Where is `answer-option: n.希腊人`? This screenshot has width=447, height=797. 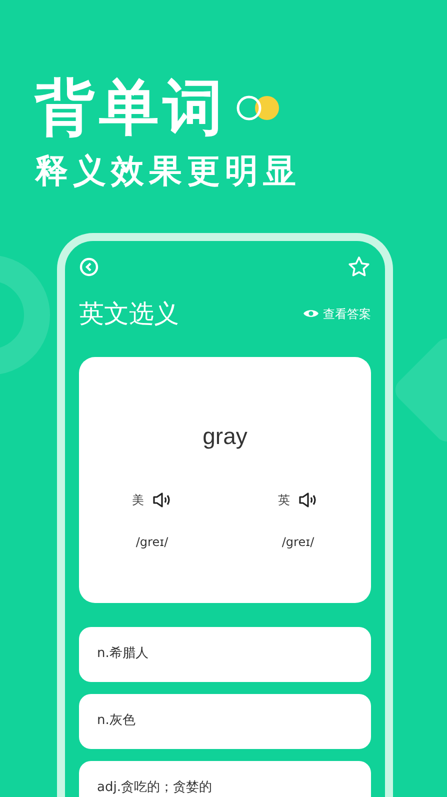 answer-option: n.希腊人 is located at coordinates (225, 654).